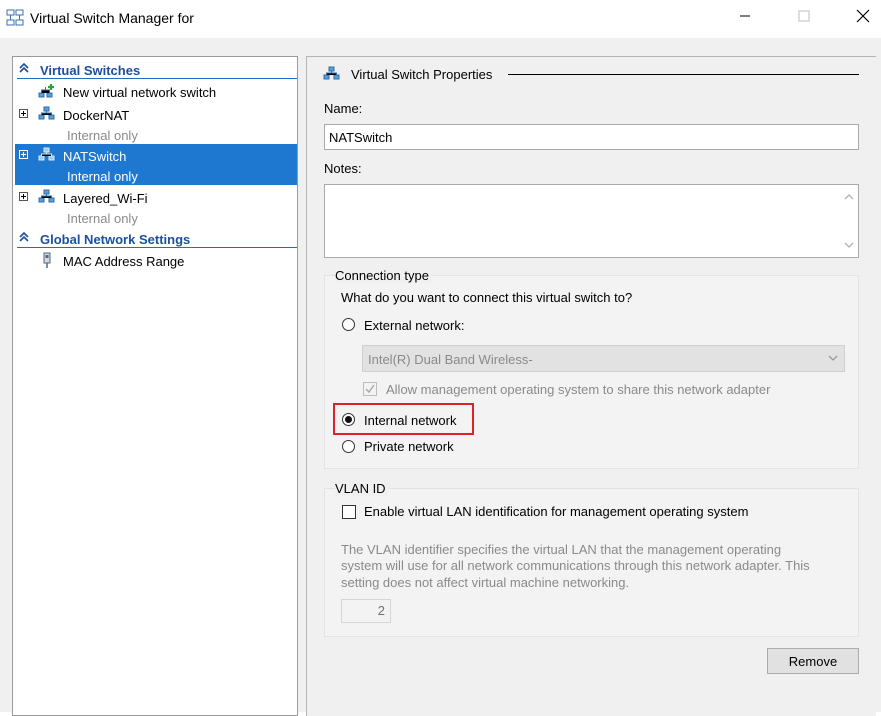 The height and width of the screenshot is (716, 881). I want to click on private-network-radio, so click(348, 446).